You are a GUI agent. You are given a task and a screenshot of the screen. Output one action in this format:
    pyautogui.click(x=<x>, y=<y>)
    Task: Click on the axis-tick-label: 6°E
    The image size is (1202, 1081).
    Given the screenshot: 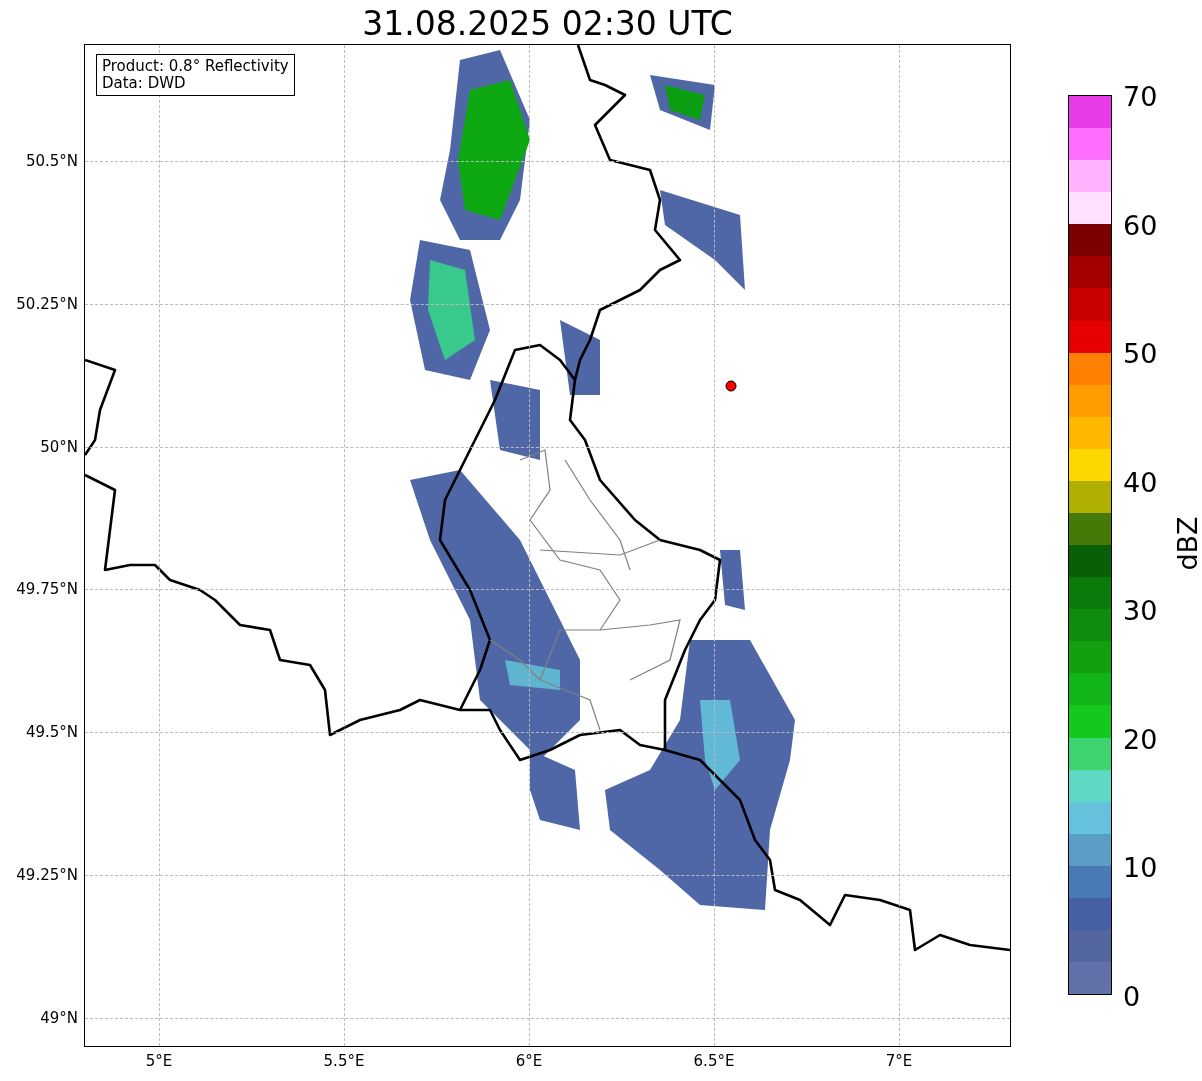 What is the action you would take?
    pyautogui.click(x=529, y=1061)
    